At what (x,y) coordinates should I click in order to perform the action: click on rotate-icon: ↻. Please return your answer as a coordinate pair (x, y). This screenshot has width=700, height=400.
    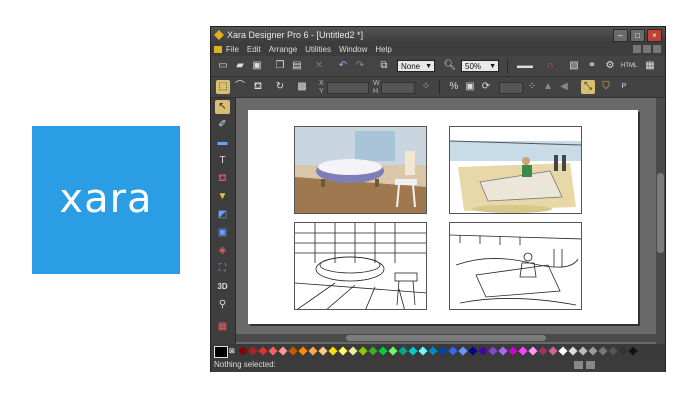
    Looking at the image, I should click on (280, 87).